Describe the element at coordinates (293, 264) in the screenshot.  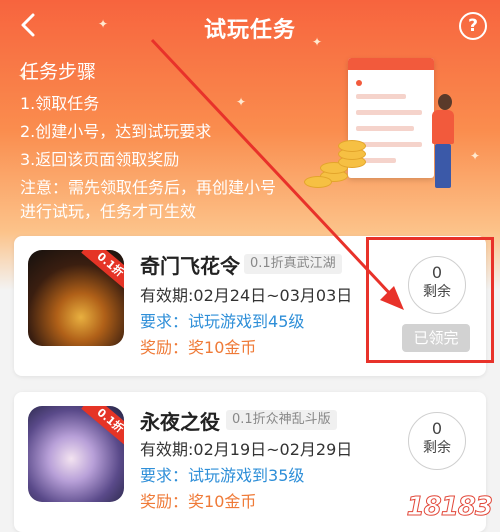
I see `game-tag: 0.1折真武江湖` at that location.